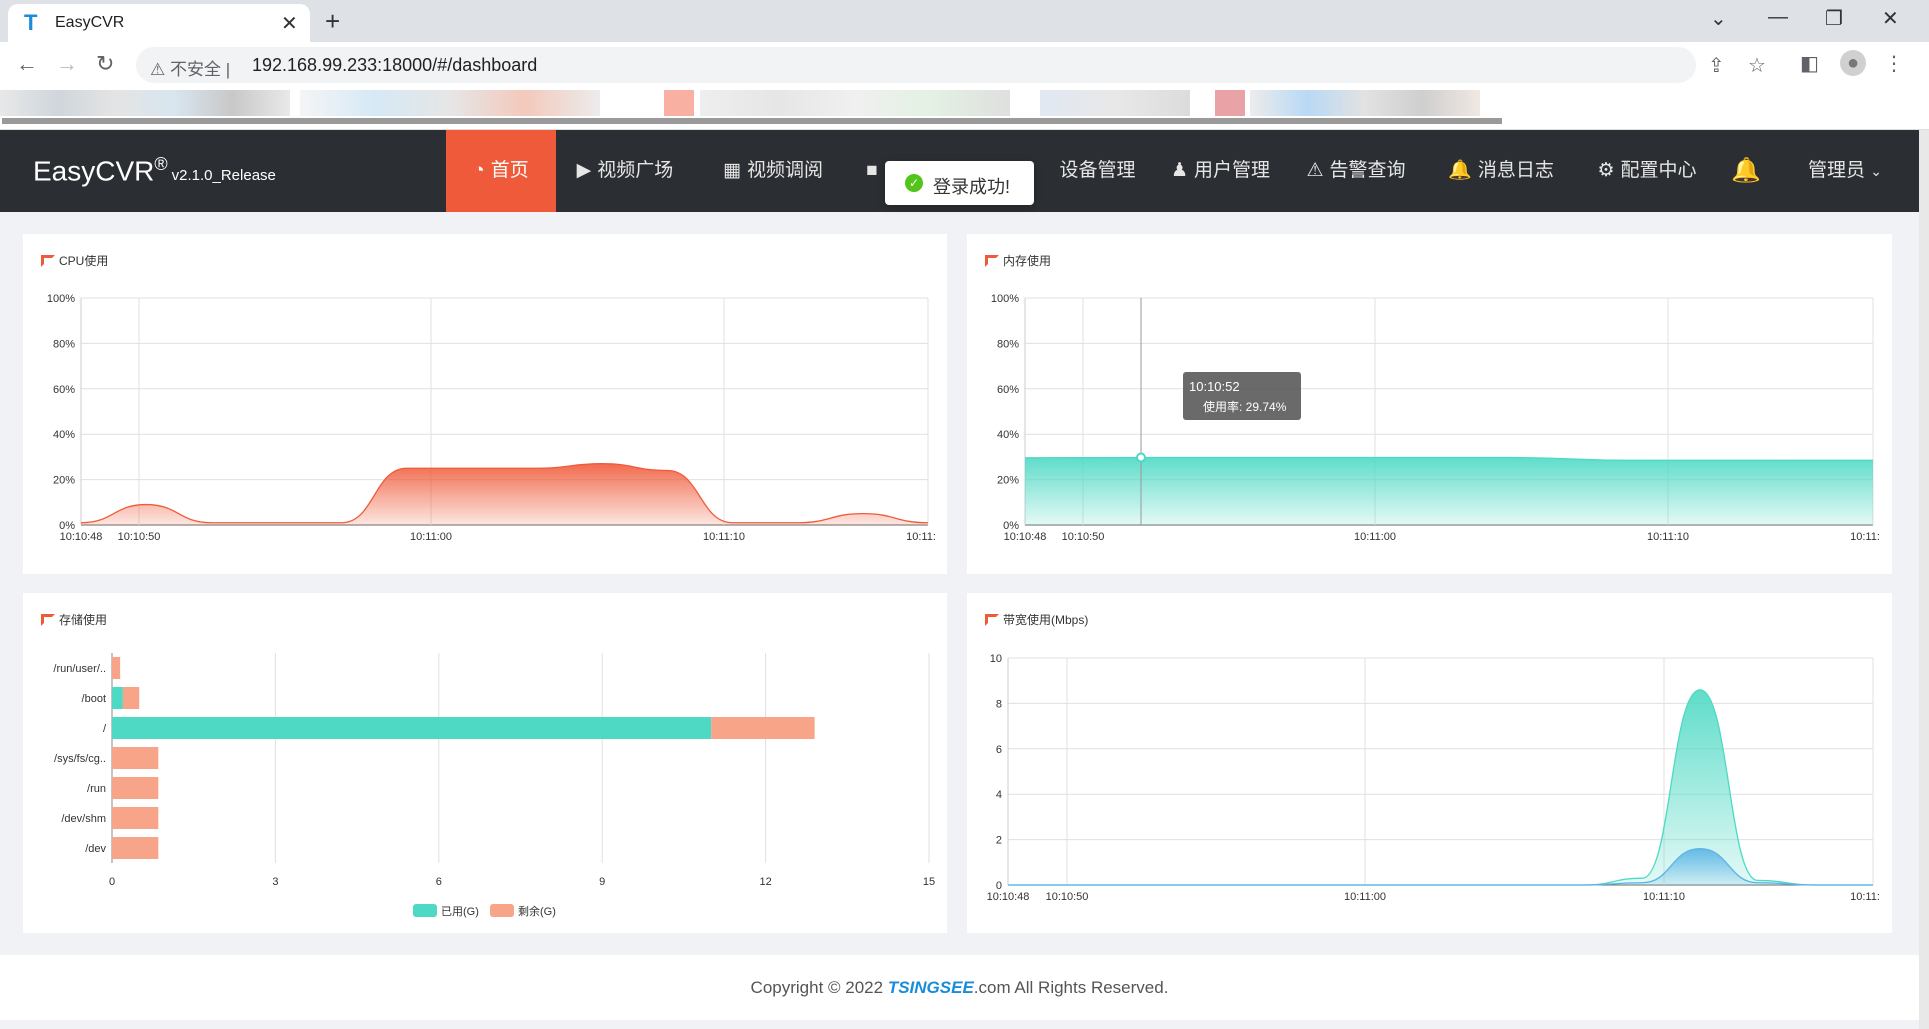  Describe the element at coordinates (439, 882) in the screenshot. I see `x-tick-label: 6` at that location.